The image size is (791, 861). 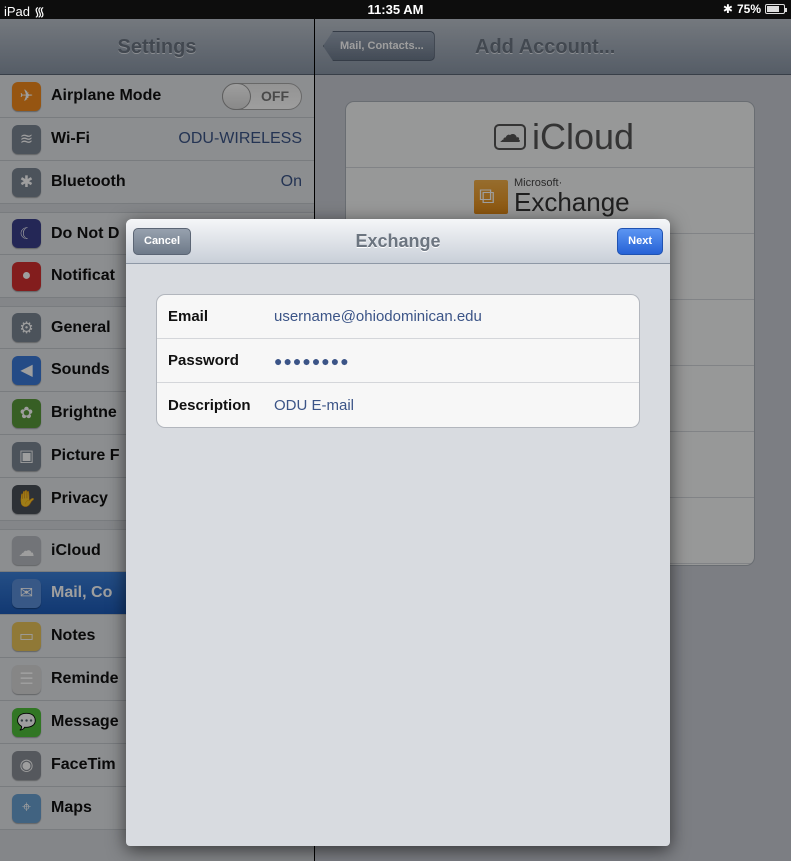 I want to click on battery-icon, so click(x=776, y=9).